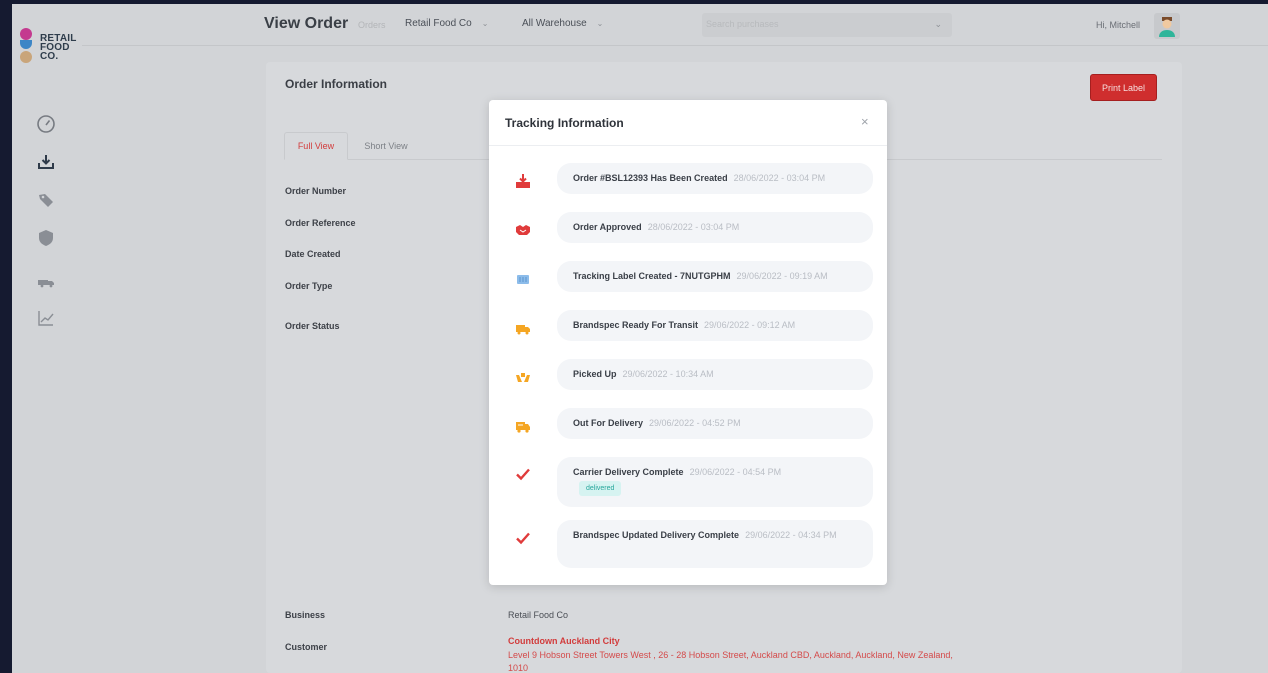 This screenshot has height=673, width=1268. What do you see at coordinates (523, 426) in the screenshot?
I see `delivery-truck-icon` at bounding box center [523, 426].